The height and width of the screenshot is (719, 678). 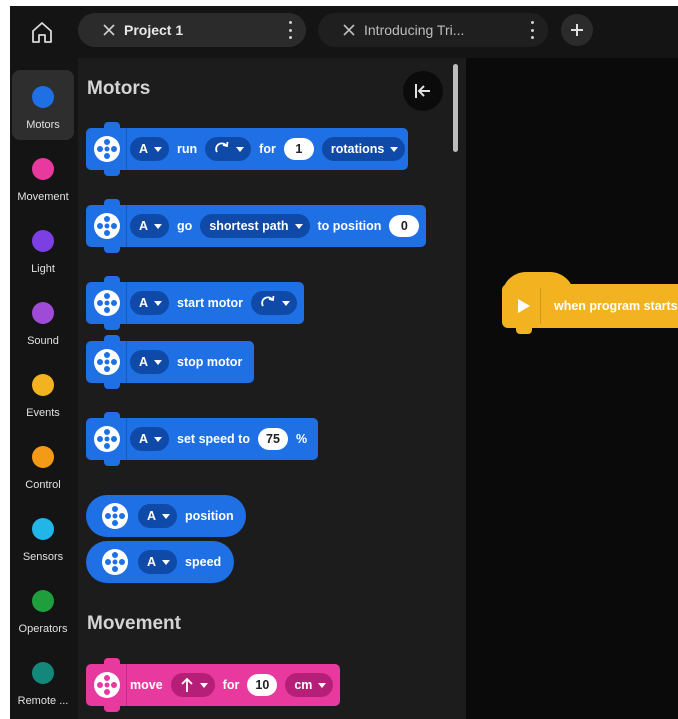 What do you see at coordinates (249, 226) in the screenshot?
I see `path-value: shortest path` at bounding box center [249, 226].